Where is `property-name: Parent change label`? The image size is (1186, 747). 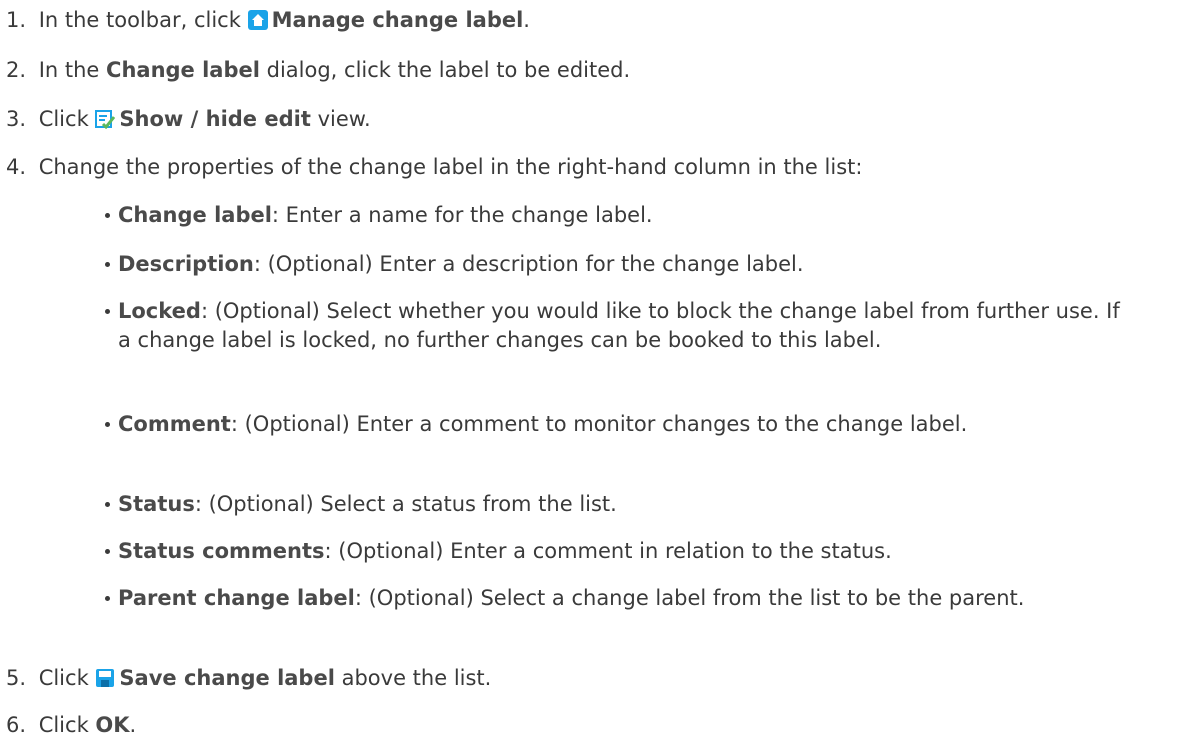 property-name: Parent change label is located at coordinates (236, 598).